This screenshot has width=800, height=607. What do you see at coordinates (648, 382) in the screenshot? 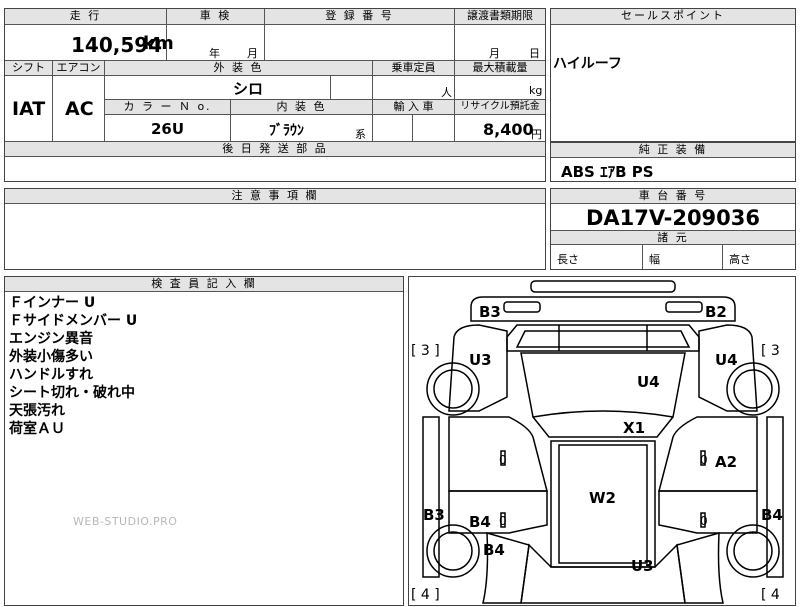
I see `damage-label-u4-center: U4` at bounding box center [648, 382].